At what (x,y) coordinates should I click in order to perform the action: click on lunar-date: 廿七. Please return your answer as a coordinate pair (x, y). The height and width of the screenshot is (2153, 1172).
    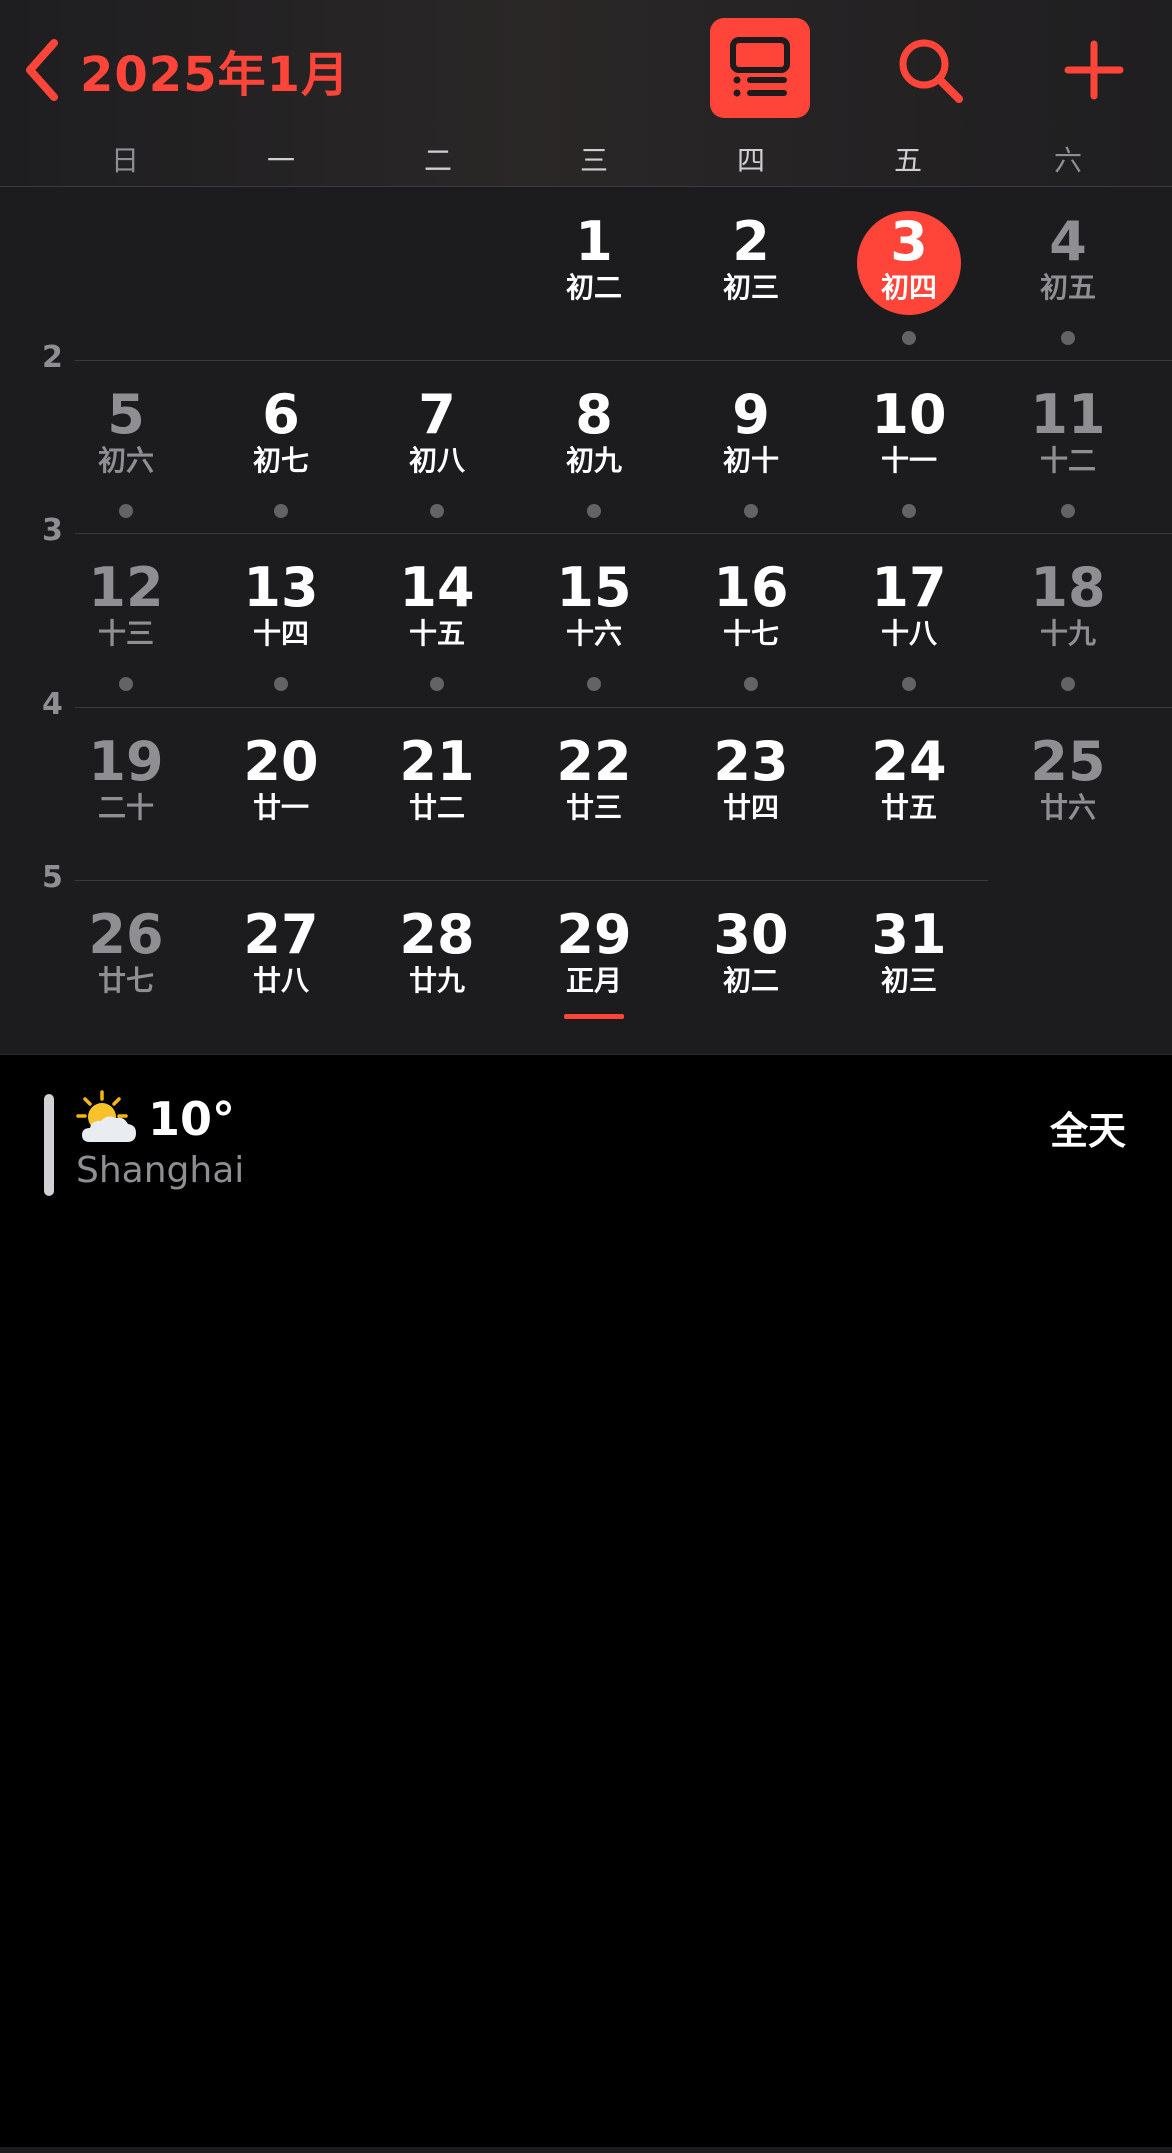
    Looking at the image, I should click on (125, 980).